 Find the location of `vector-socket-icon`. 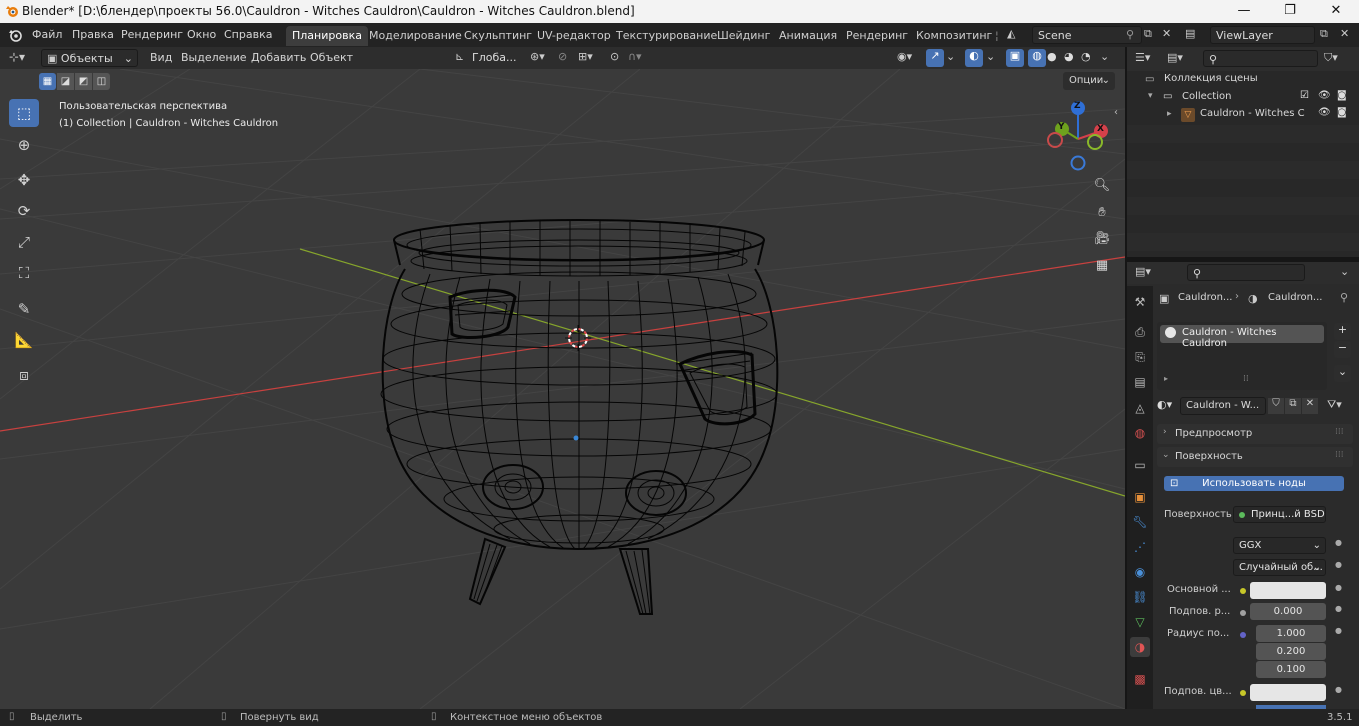

vector-socket-icon is located at coordinates (1243, 635).